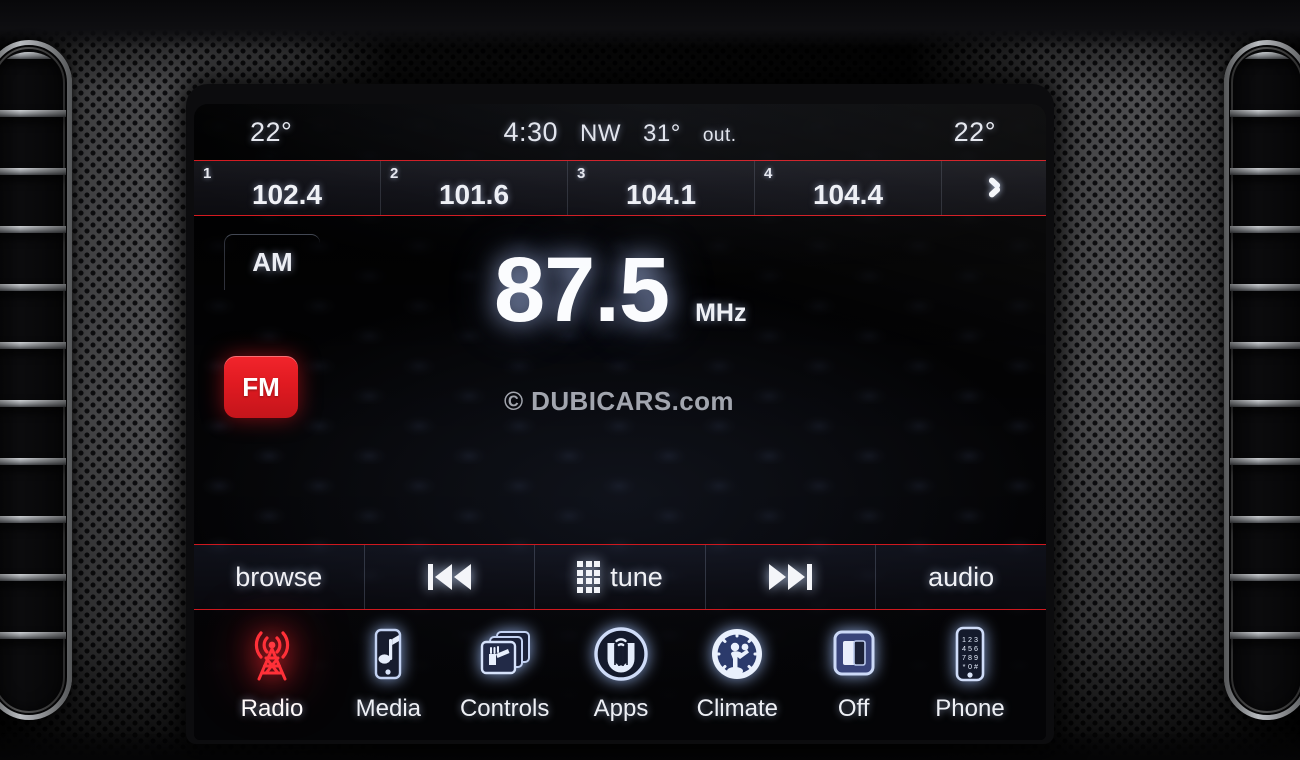 This screenshot has height=760, width=1300. I want to click on frequency-value: 87.5, so click(582, 290).